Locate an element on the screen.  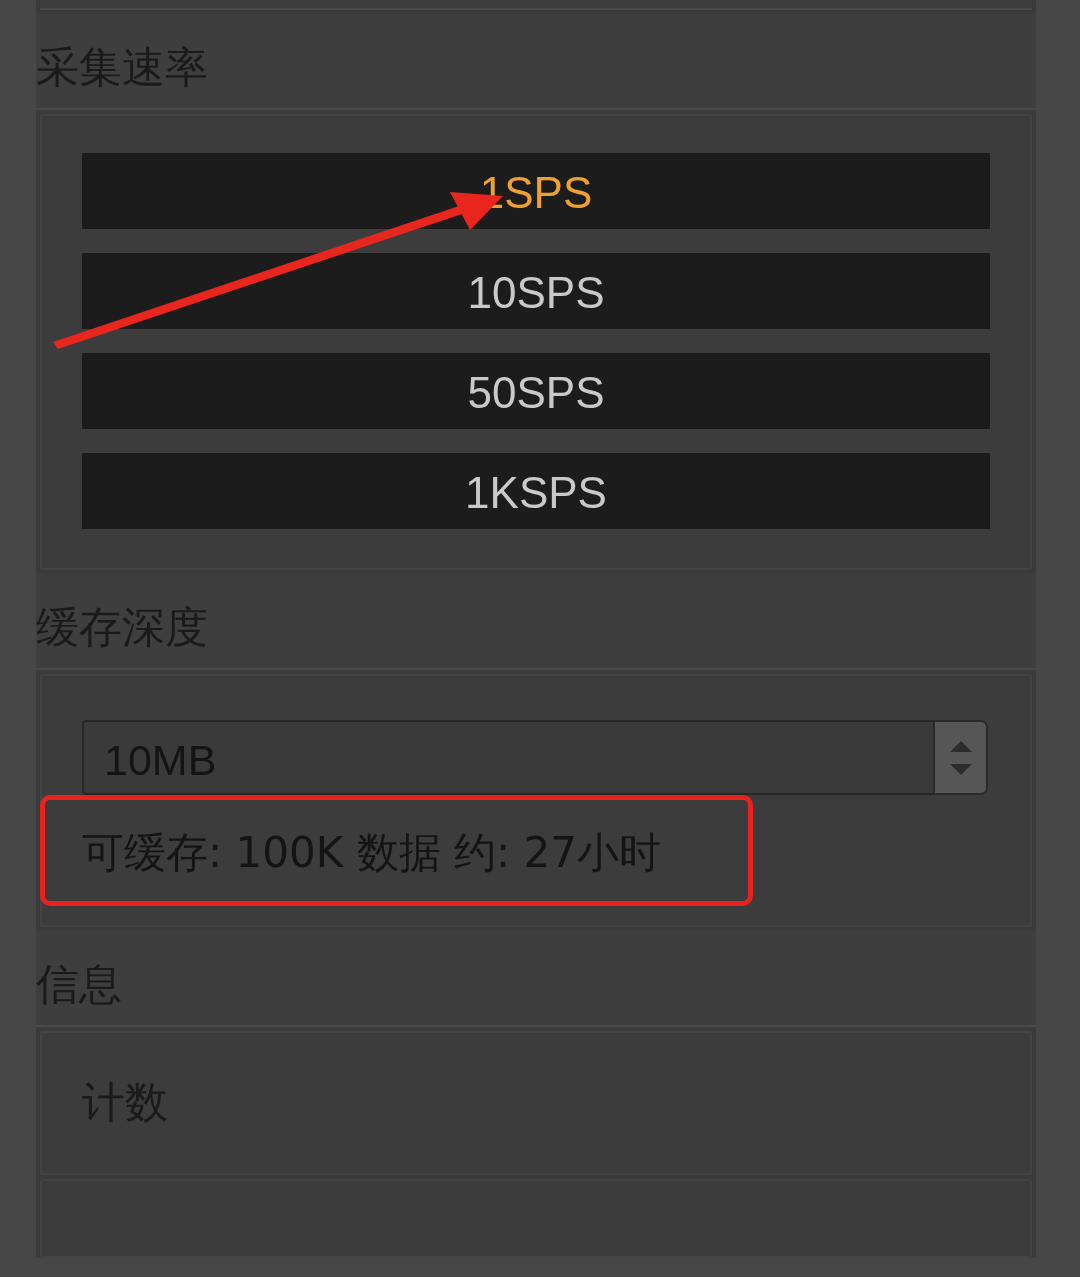
spinner-buttons is located at coordinates (960, 757).